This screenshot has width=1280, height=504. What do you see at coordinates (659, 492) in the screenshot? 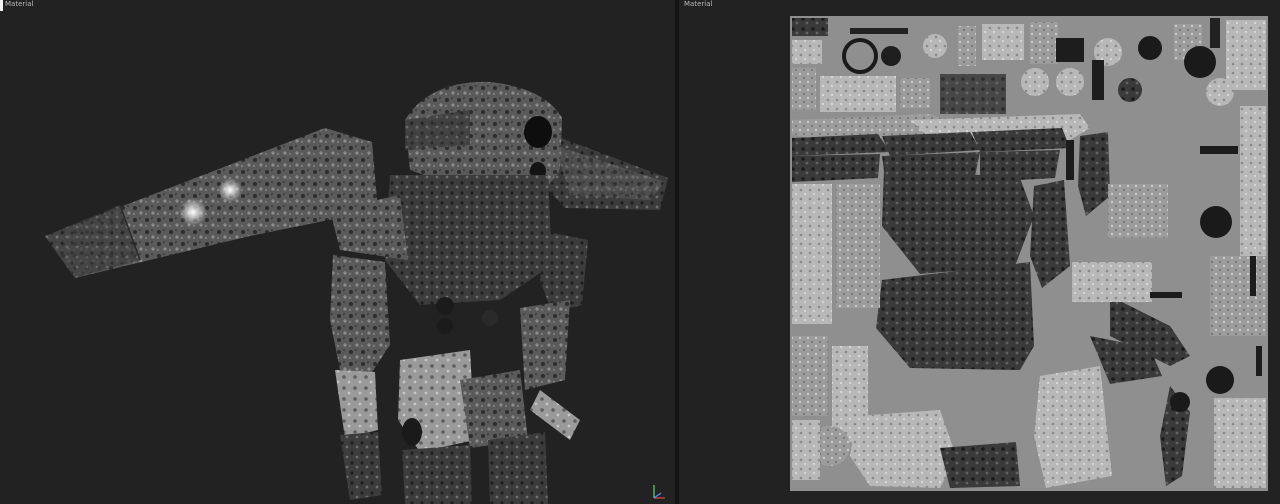
I see `axis-gizmo` at bounding box center [659, 492].